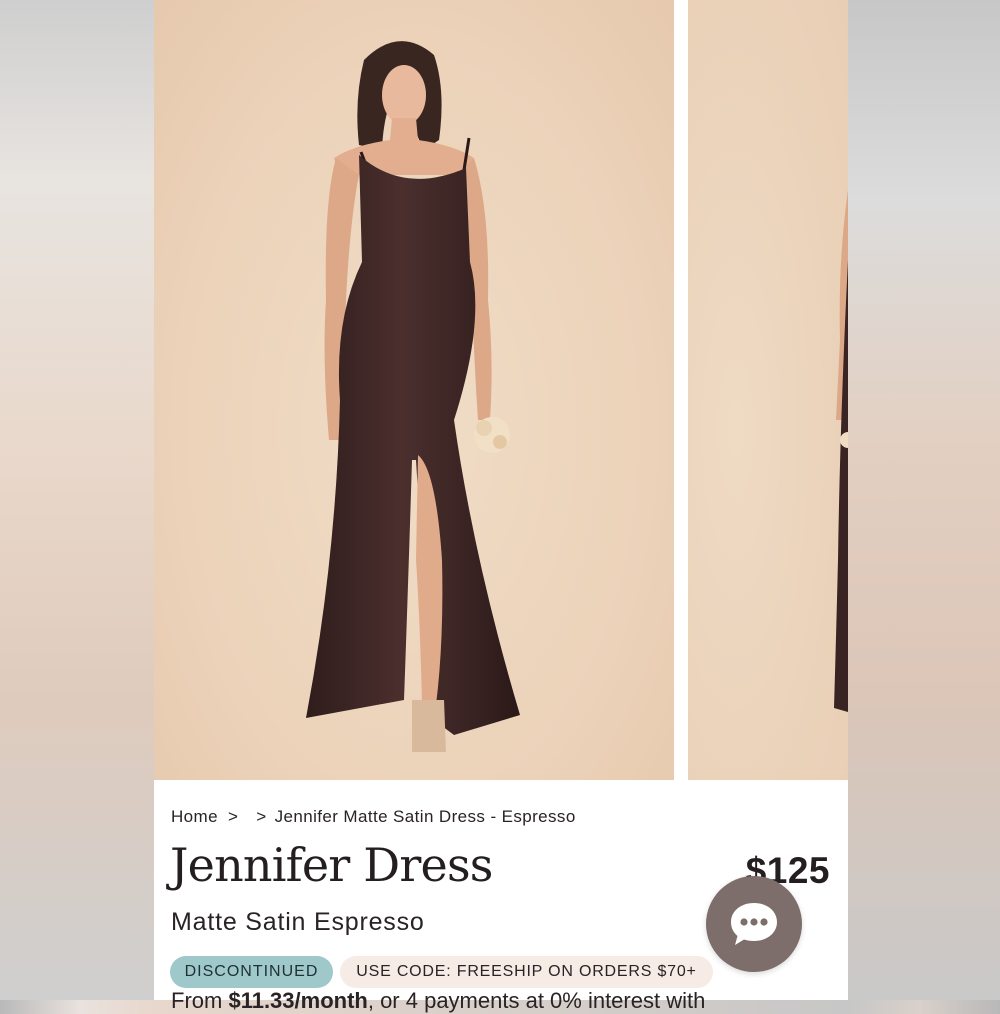 This screenshot has height=1014, width=1000. Describe the element at coordinates (681, 390) in the screenshot. I see `image-gap` at that location.